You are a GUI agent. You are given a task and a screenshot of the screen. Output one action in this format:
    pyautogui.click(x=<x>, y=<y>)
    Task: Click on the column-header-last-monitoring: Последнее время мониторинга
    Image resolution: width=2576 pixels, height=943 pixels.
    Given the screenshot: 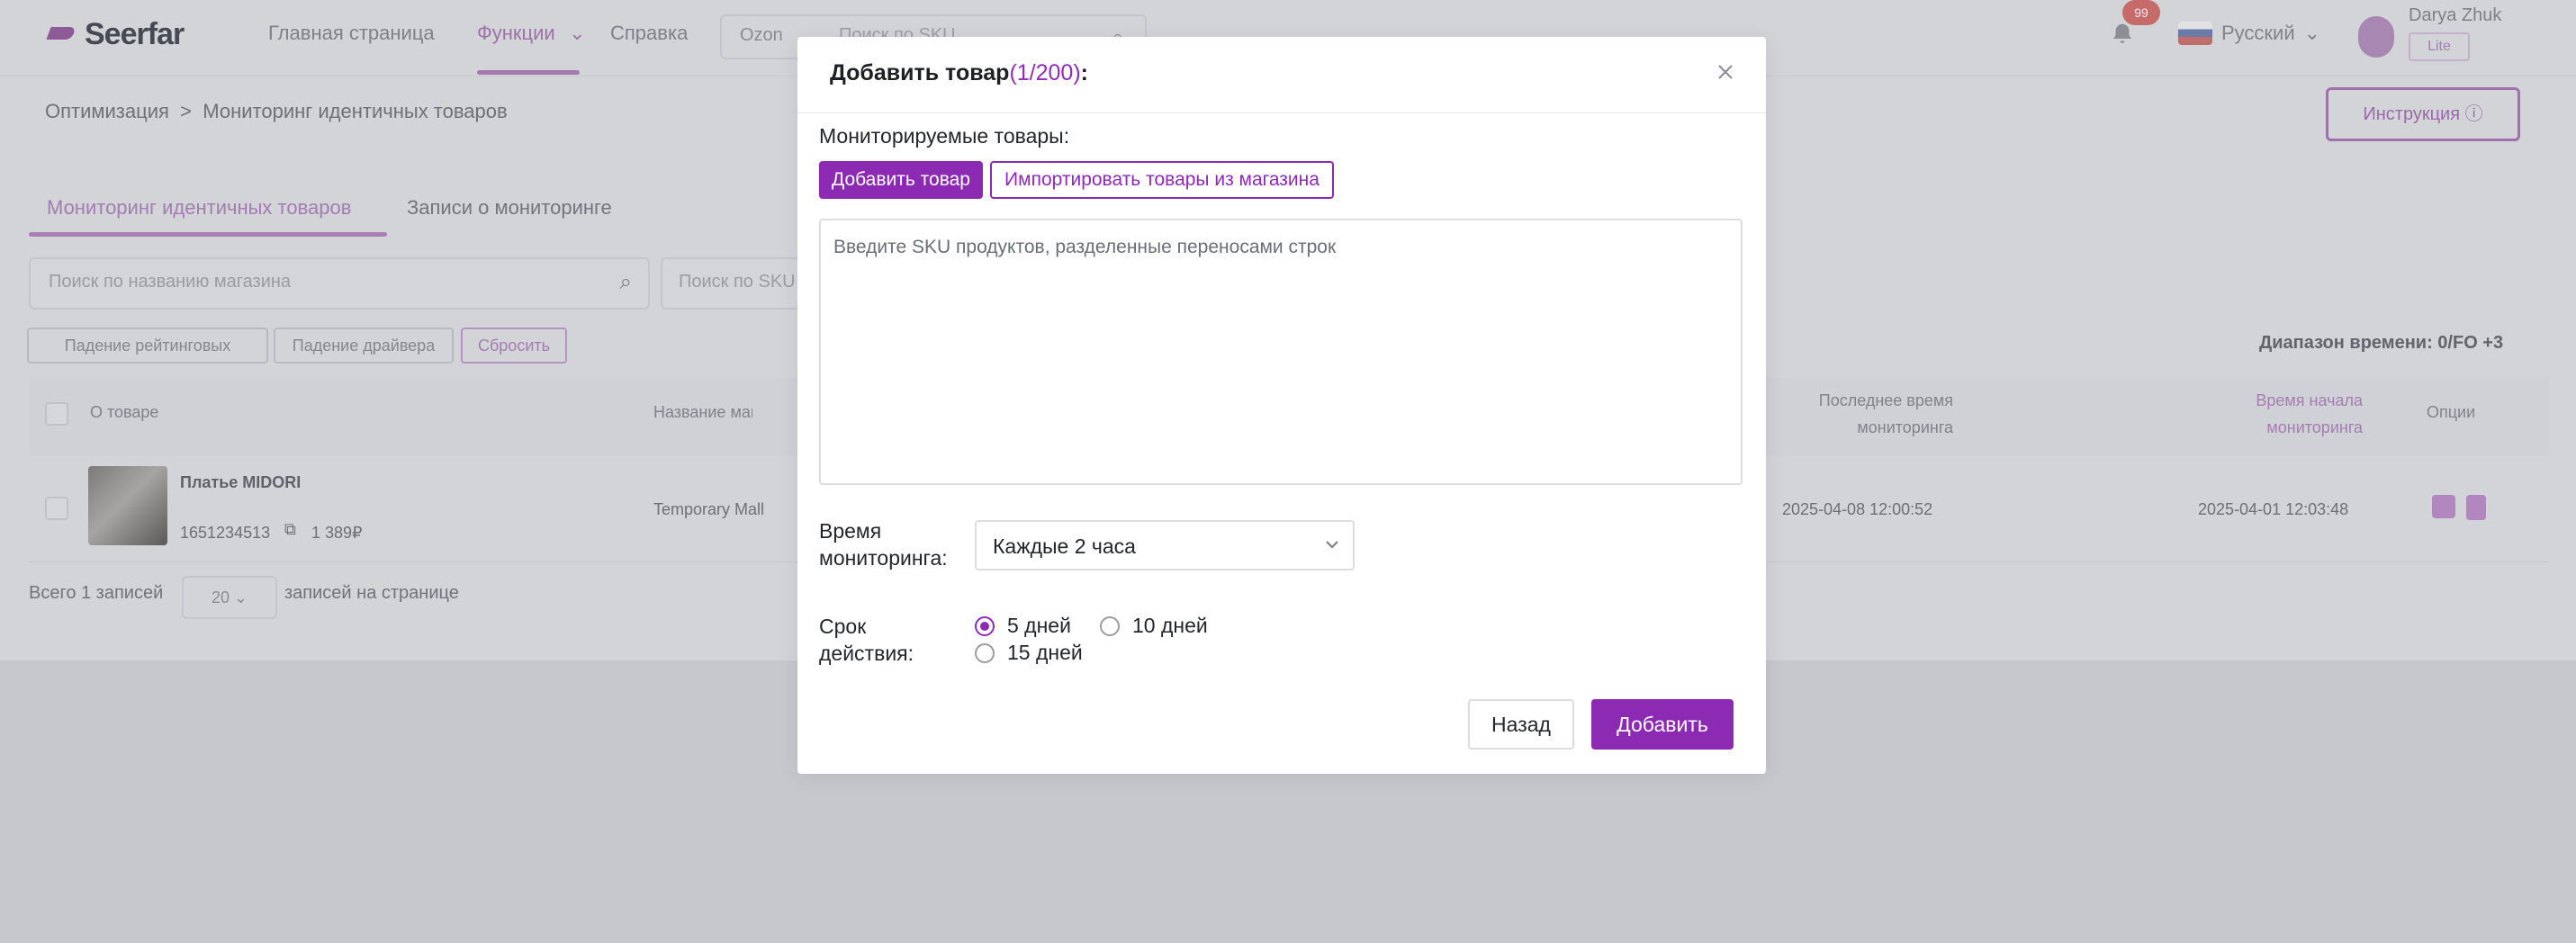 What is the action you would take?
    pyautogui.click(x=1858, y=414)
    